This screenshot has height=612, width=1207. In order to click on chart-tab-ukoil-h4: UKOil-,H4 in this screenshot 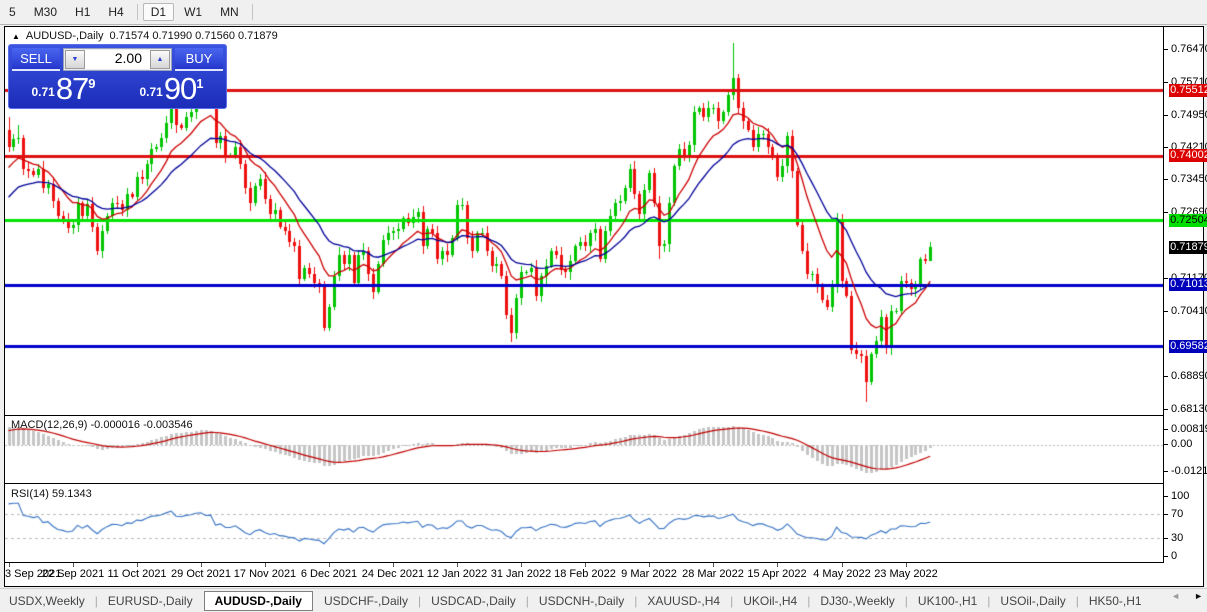, I will do `click(770, 601)`.